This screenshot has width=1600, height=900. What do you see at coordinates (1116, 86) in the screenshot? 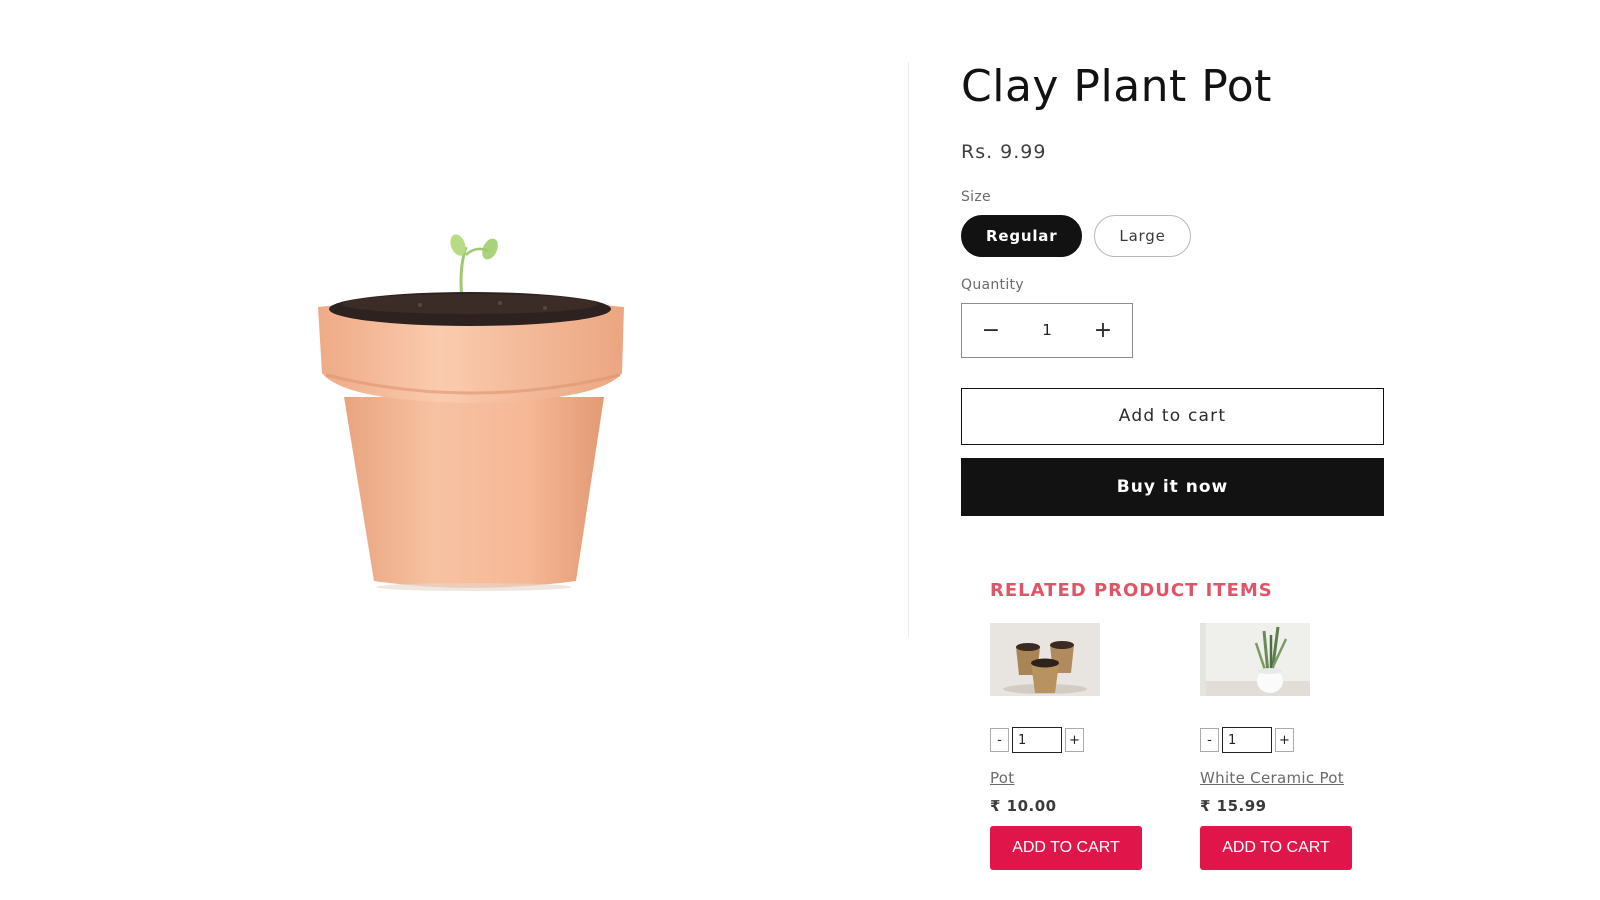
I see `product-title: Clay Plant Pot` at bounding box center [1116, 86].